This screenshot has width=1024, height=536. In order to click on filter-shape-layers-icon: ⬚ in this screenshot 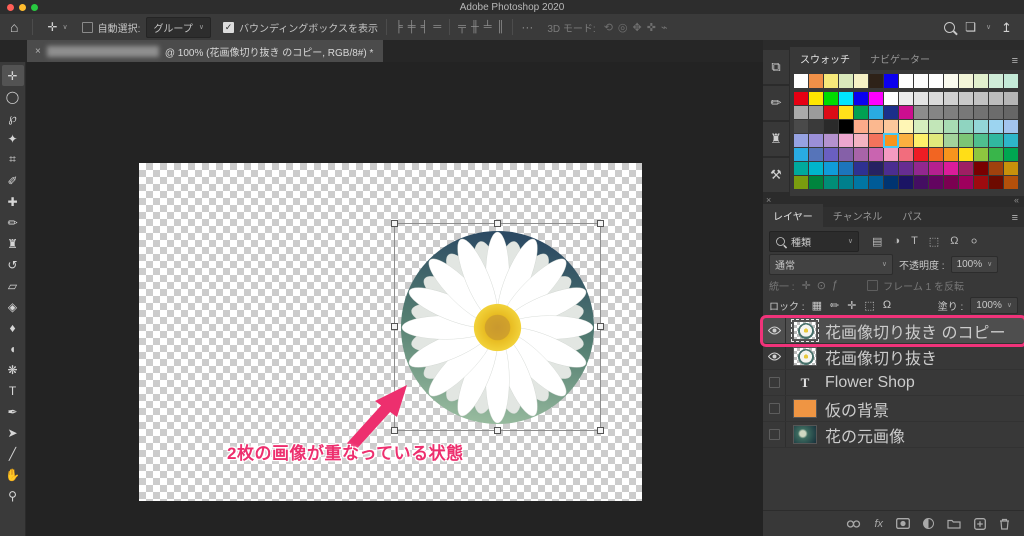, I will do `click(934, 241)`.